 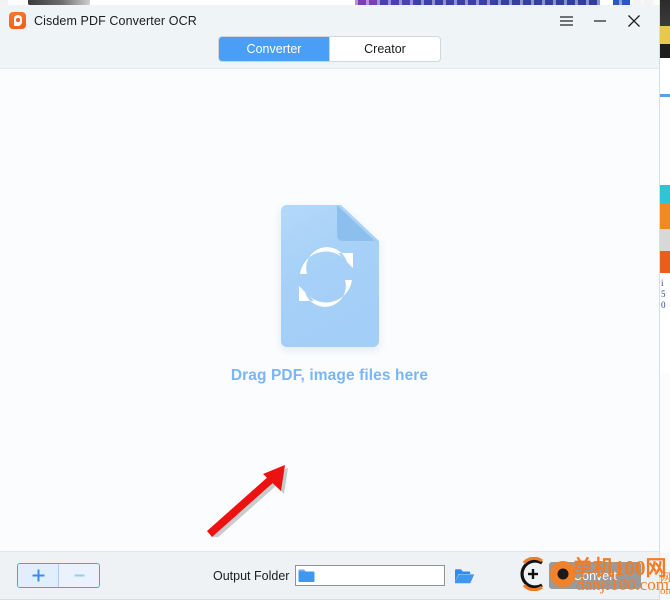 I want to click on window-controls, so click(x=605, y=20).